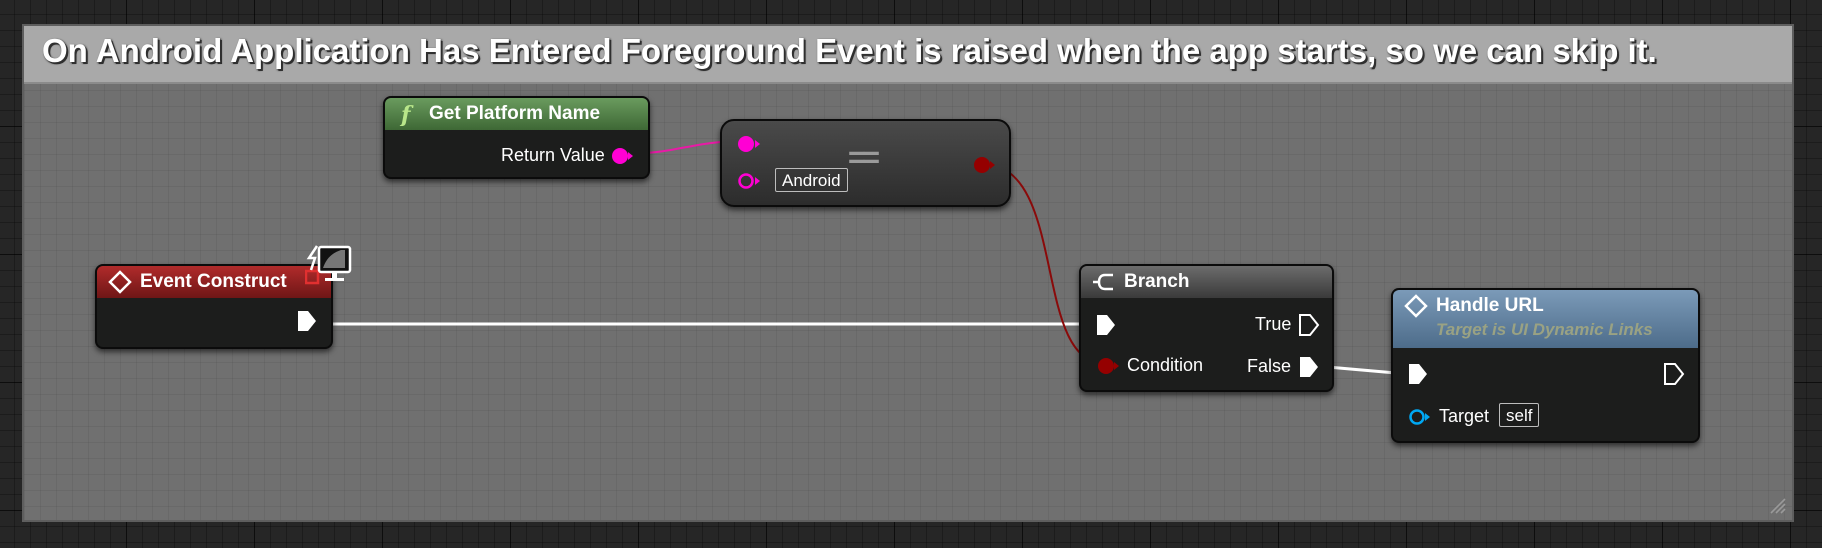  What do you see at coordinates (120, 282) in the screenshot?
I see `event-icon` at bounding box center [120, 282].